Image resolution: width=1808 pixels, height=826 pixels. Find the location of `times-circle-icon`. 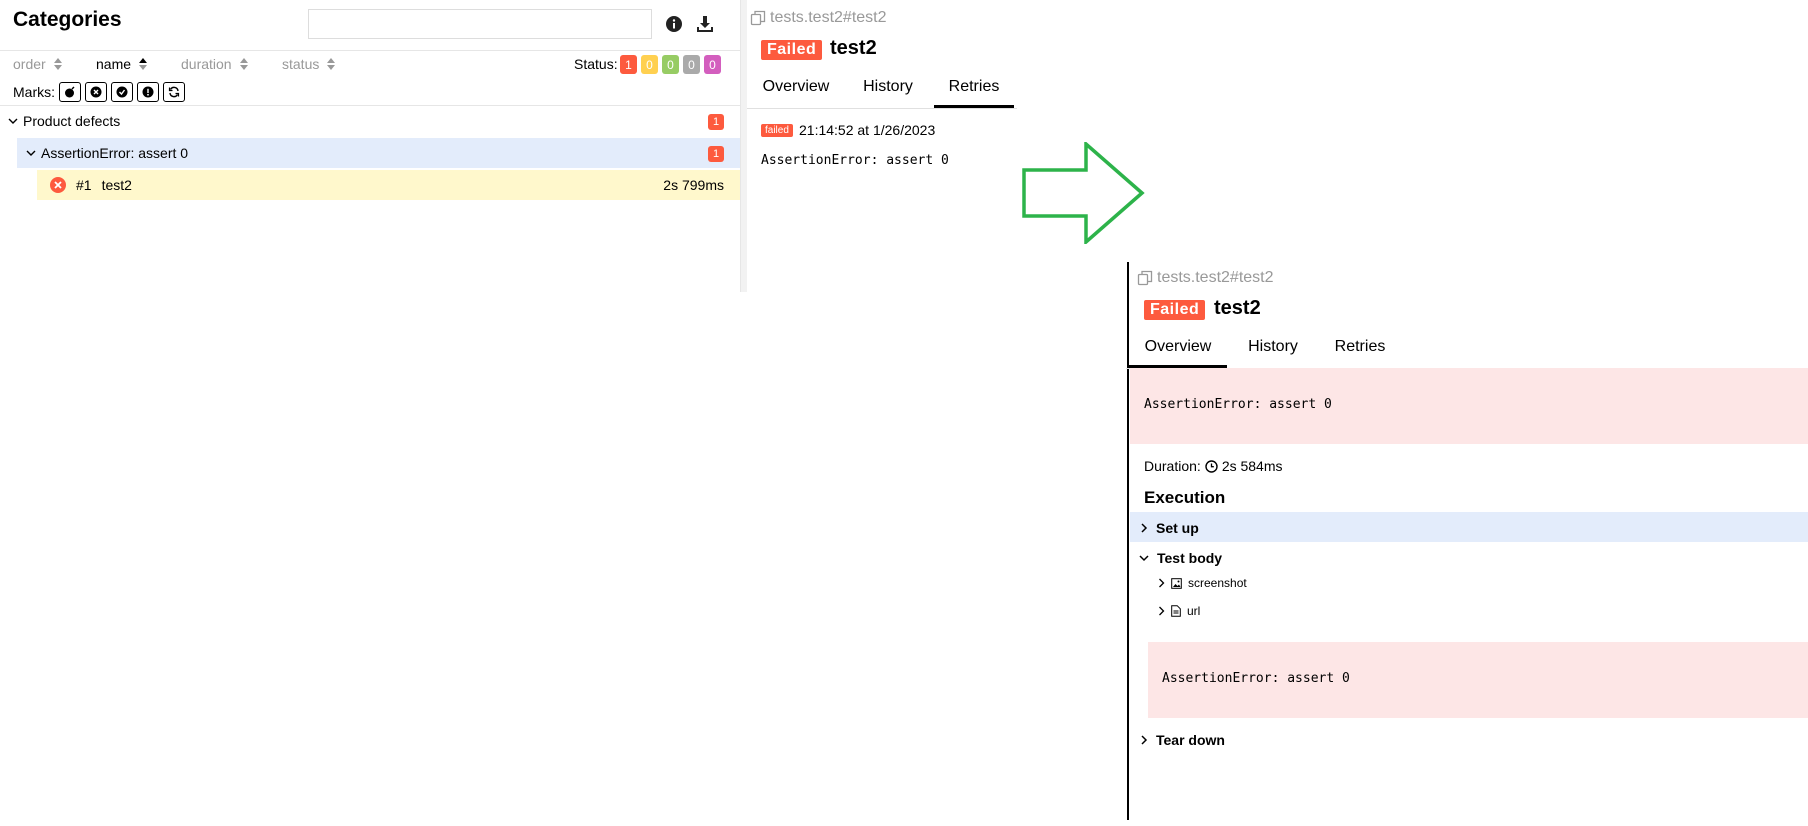

times-circle-icon is located at coordinates (96, 92).